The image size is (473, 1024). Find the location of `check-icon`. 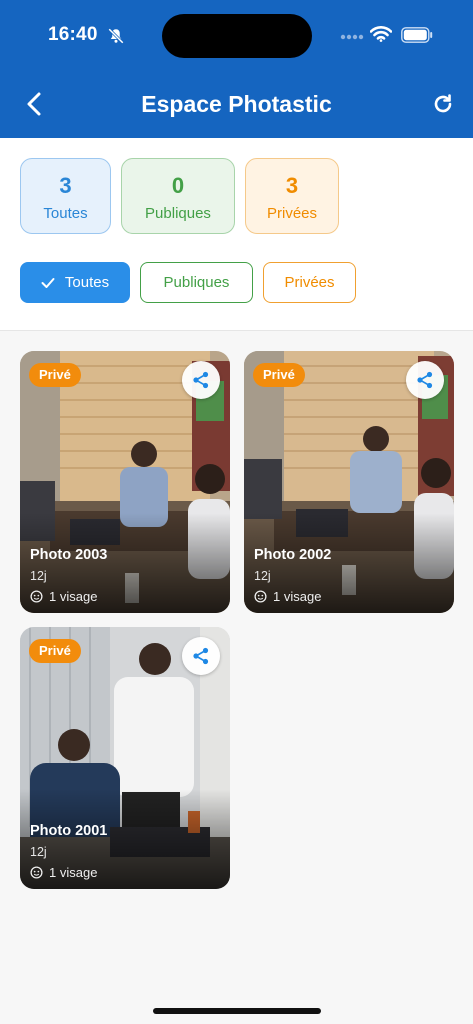

check-icon is located at coordinates (48, 282).